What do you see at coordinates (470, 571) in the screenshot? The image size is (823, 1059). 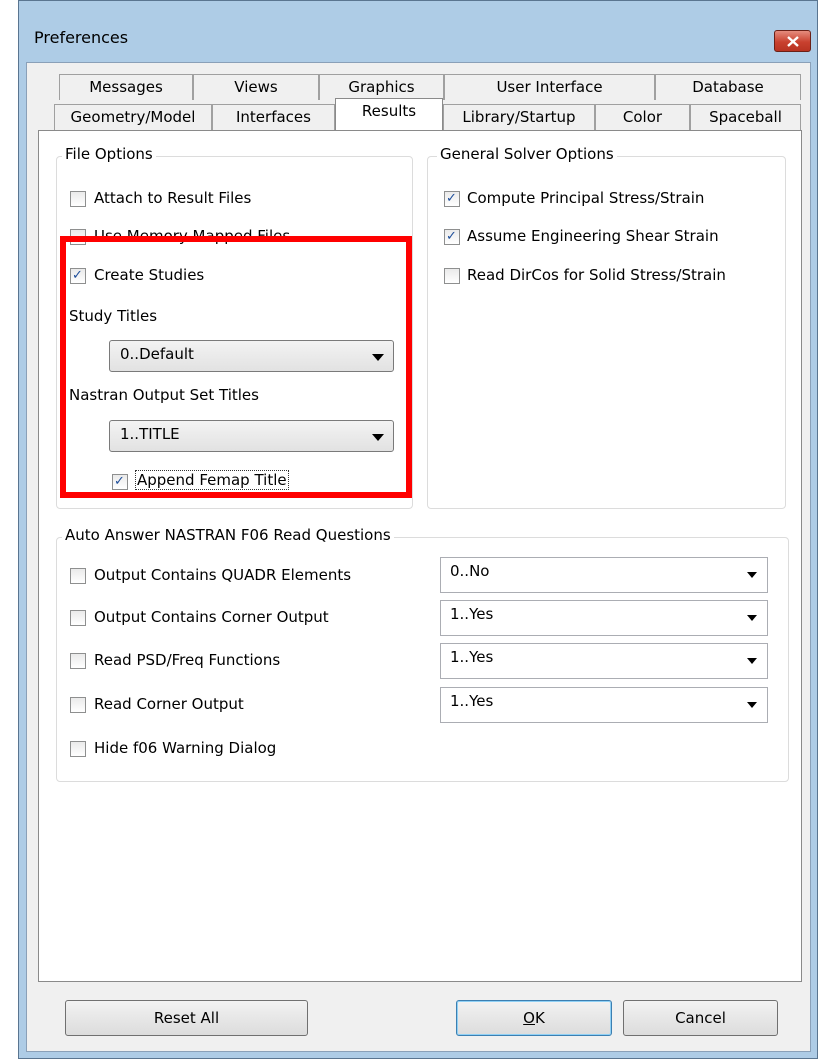 I see `quadr-elements-value: 0..No` at bounding box center [470, 571].